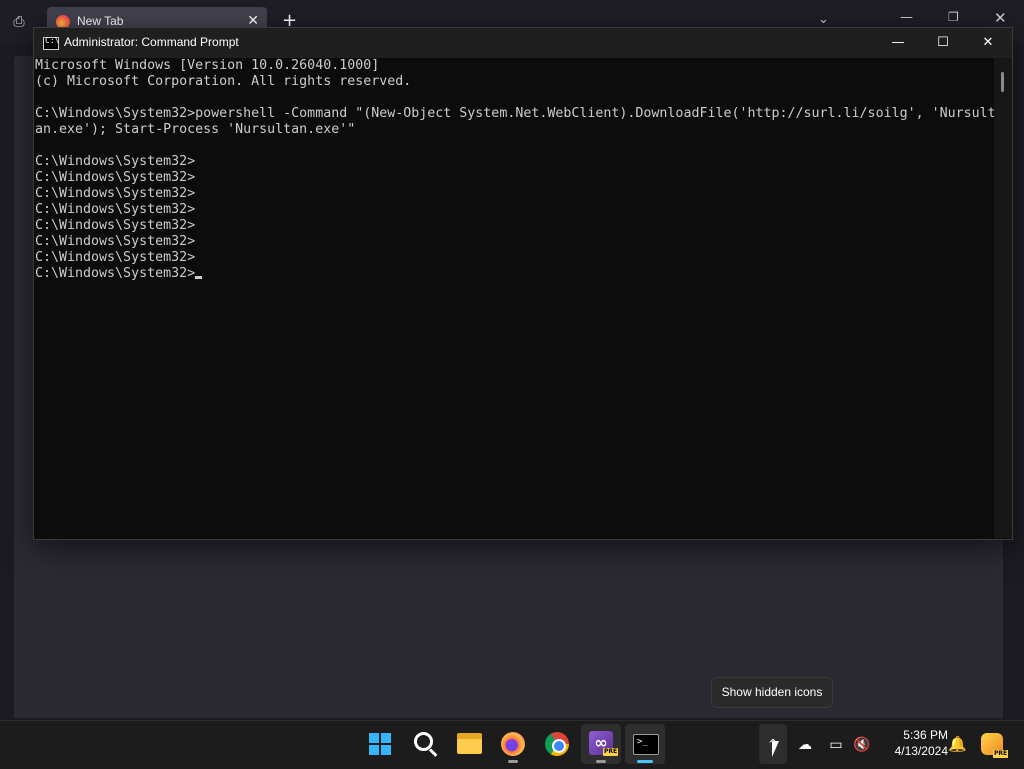 Image resolution: width=1024 pixels, height=769 pixels. I want to click on taskbar-visual-studio: ∞ PRE, so click(601, 744).